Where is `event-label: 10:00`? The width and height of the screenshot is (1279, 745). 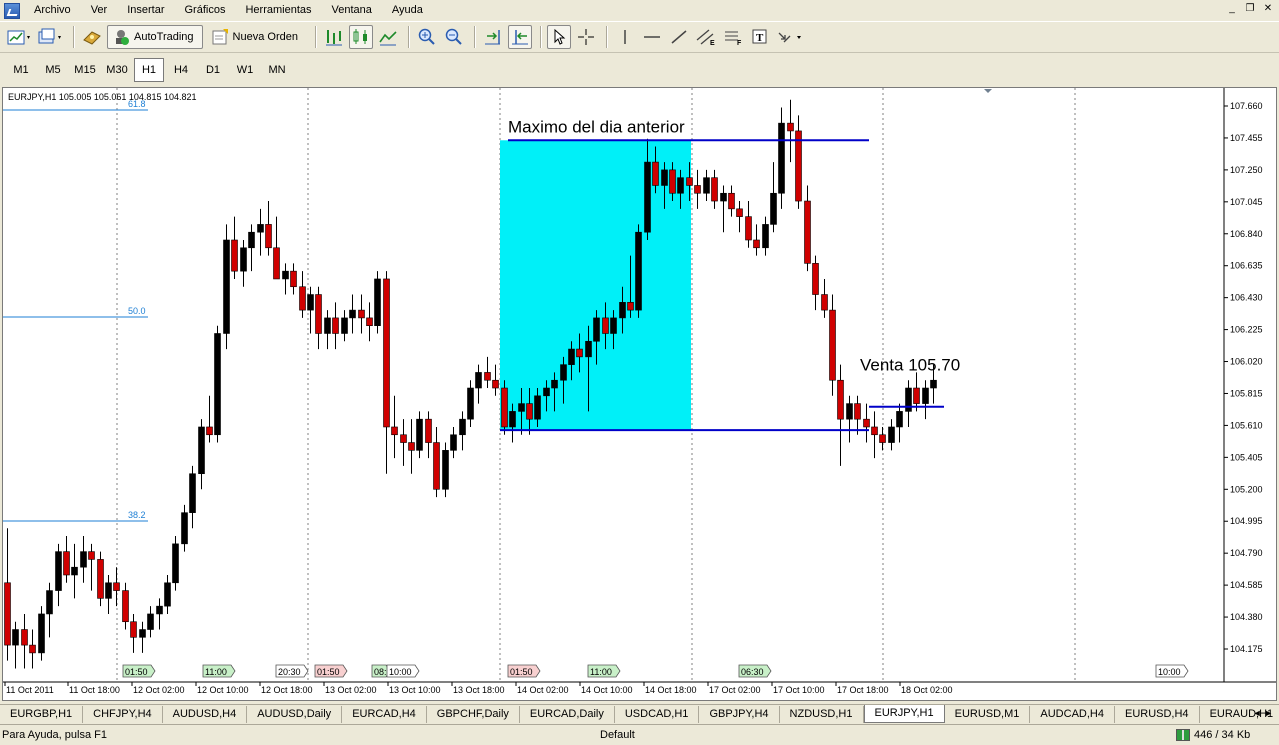 event-label: 10:00 is located at coordinates (400, 672).